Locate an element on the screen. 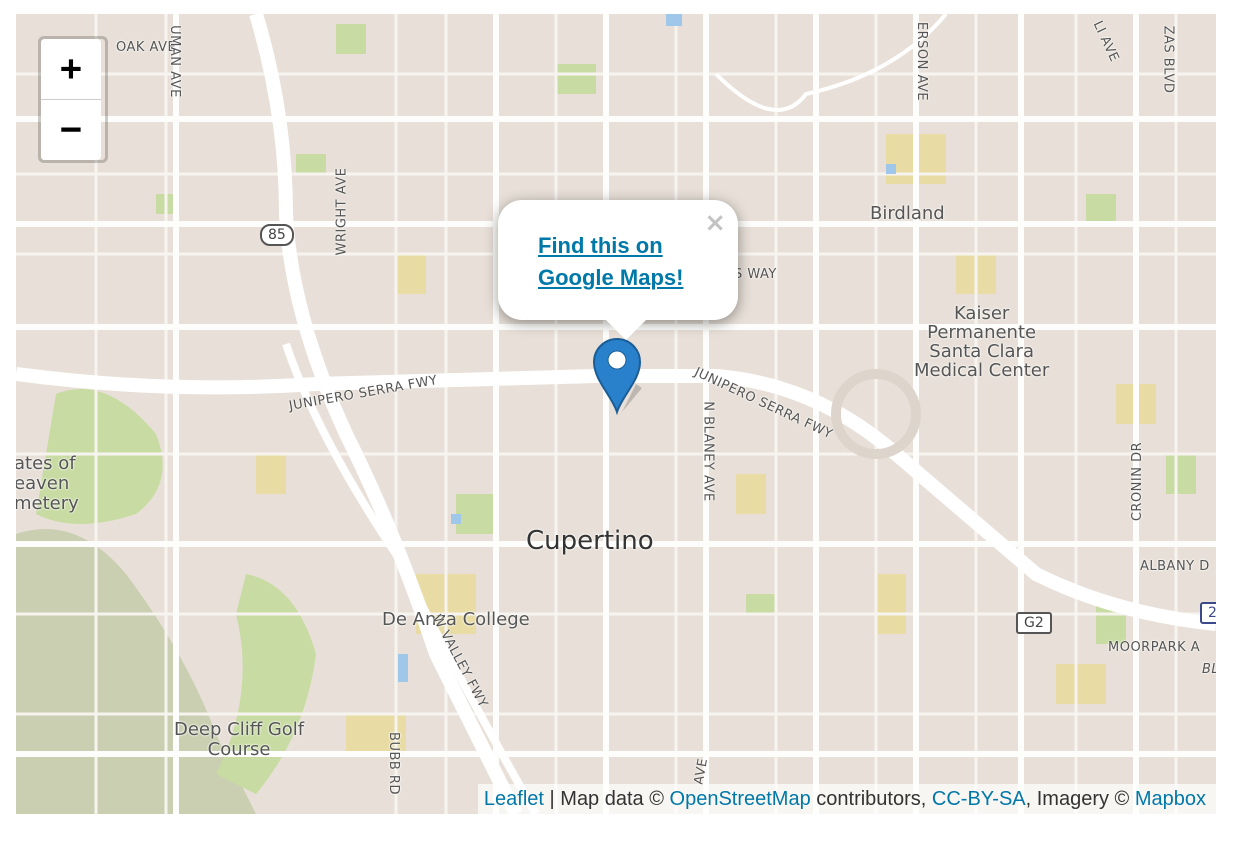  interstate-shield-280: 2 is located at coordinates (1208, 613).